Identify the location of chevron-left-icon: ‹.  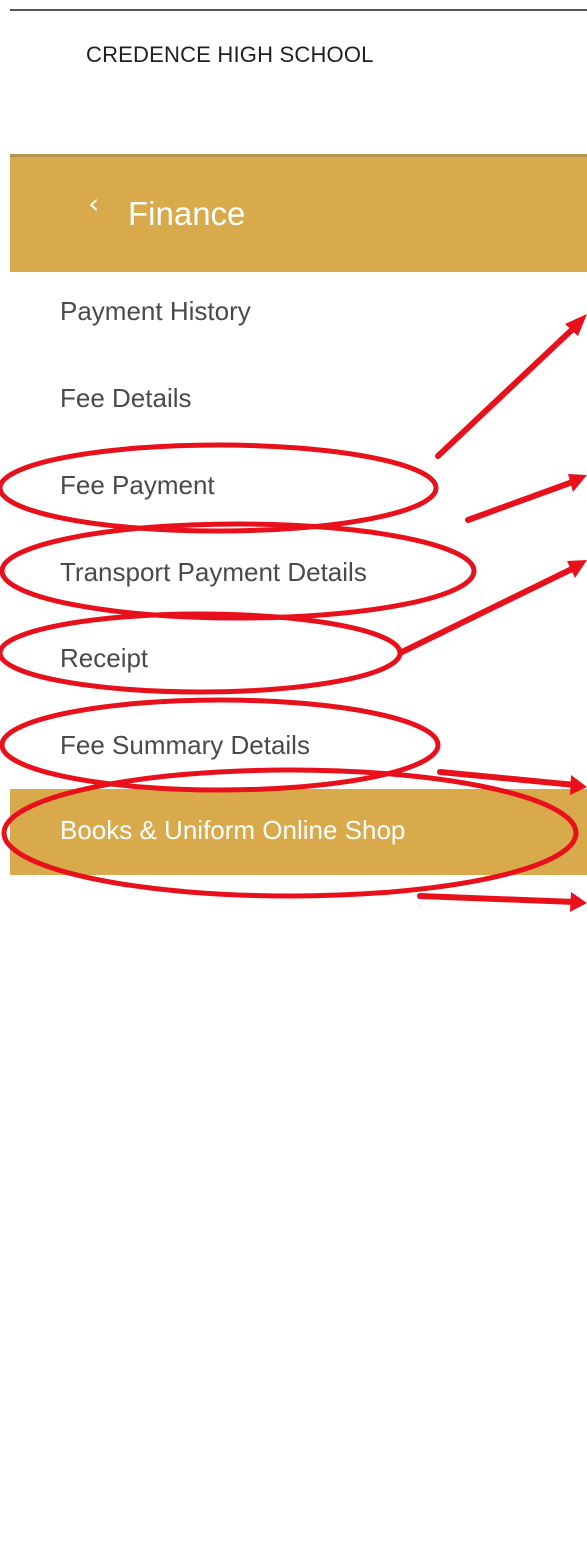
(93, 203).